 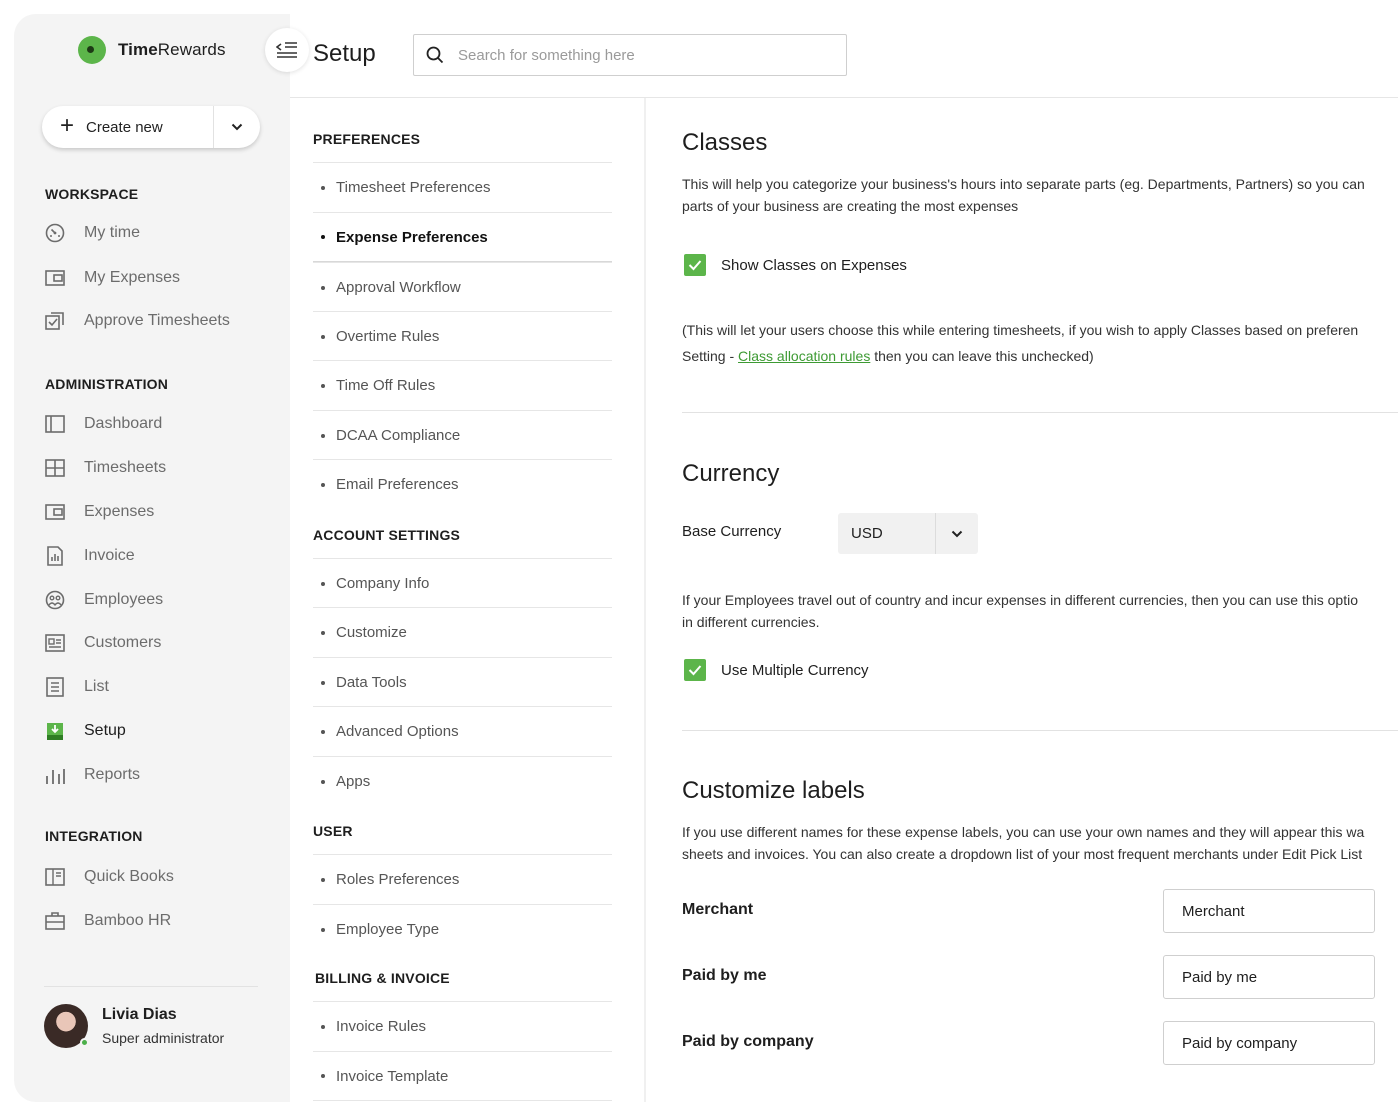 What do you see at coordinates (751, 622) in the screenshot?
I see `currency-description-line-2: in different currencies.` at bounding box center [751, 622].